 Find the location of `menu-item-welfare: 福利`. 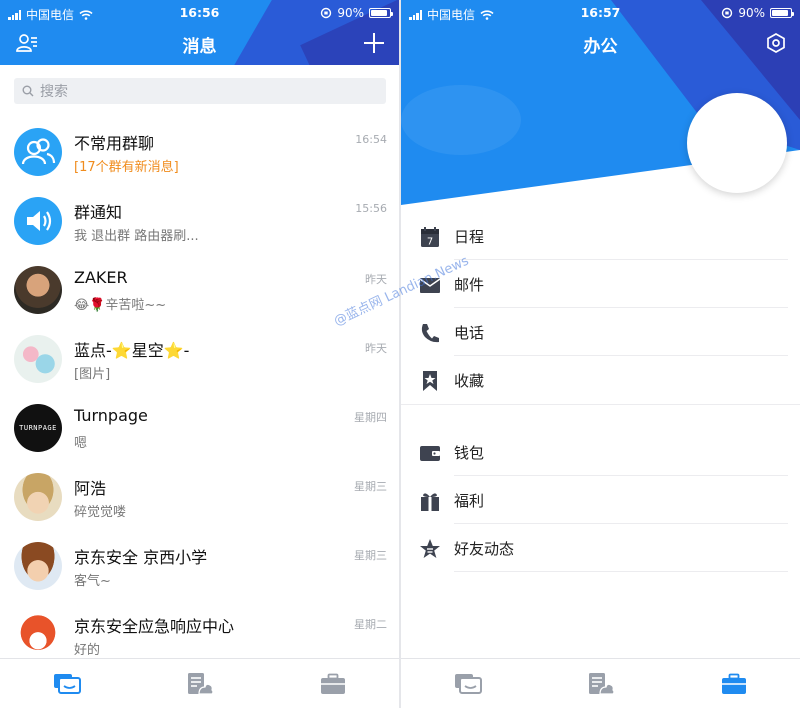

menu-item-welfare: 福利 is located at coordinates (600, 500).